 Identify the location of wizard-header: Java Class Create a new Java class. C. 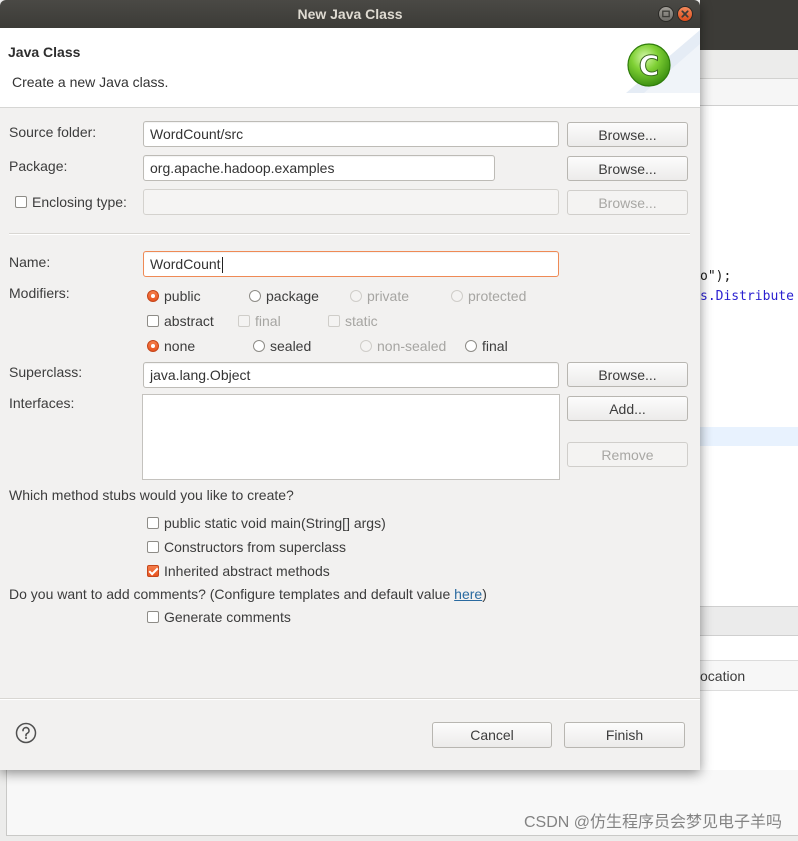
(350, 68).